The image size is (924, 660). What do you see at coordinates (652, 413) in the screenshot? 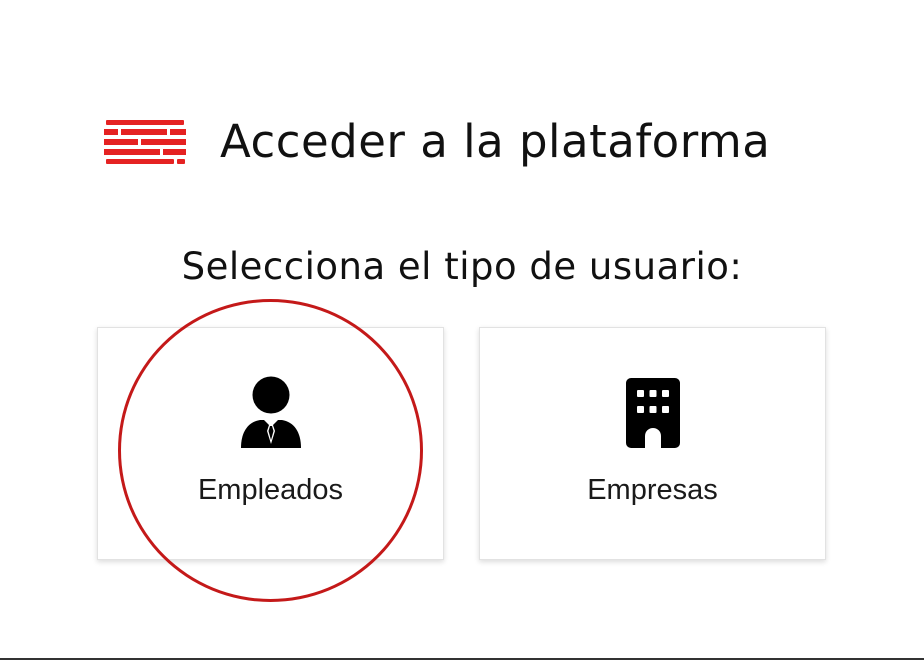
I see `building-icon` at bounding box center [652, 413].